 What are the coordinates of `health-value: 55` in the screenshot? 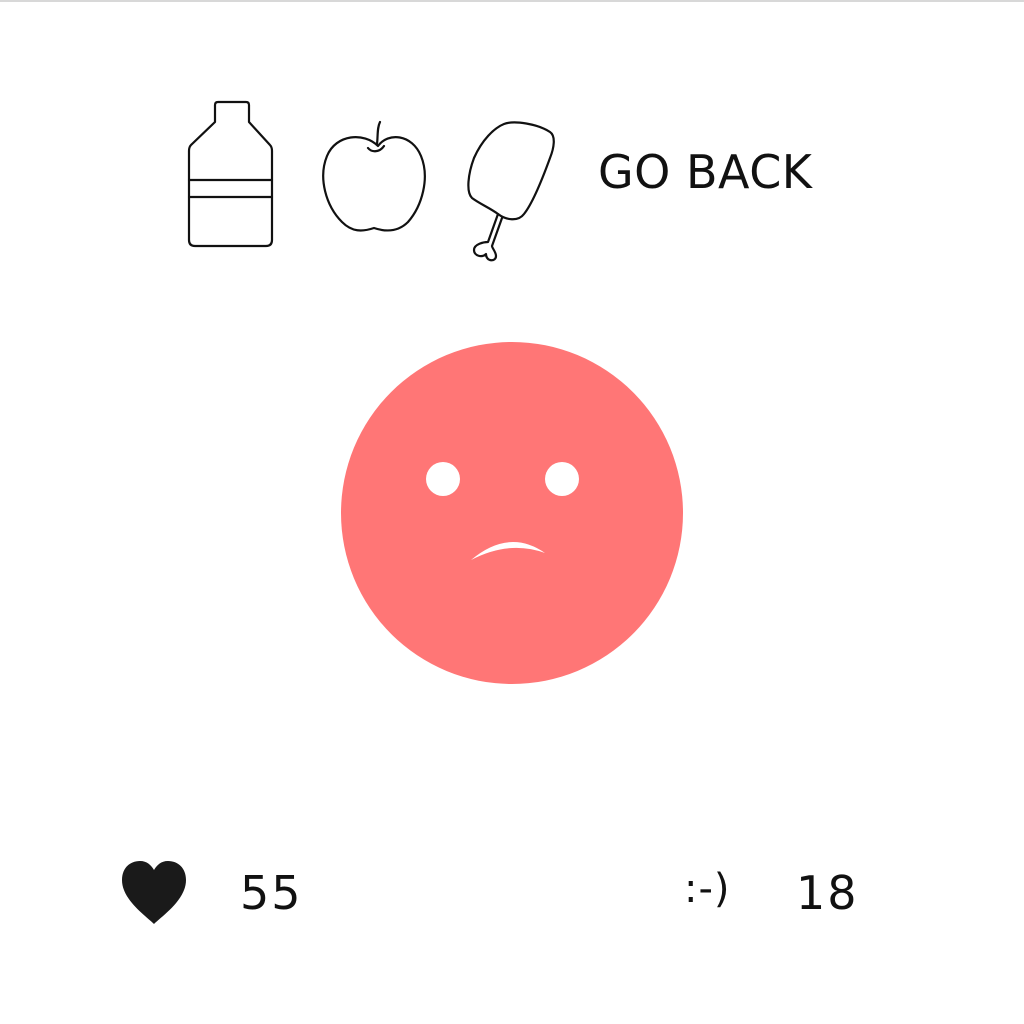 It's located at (271, 893).